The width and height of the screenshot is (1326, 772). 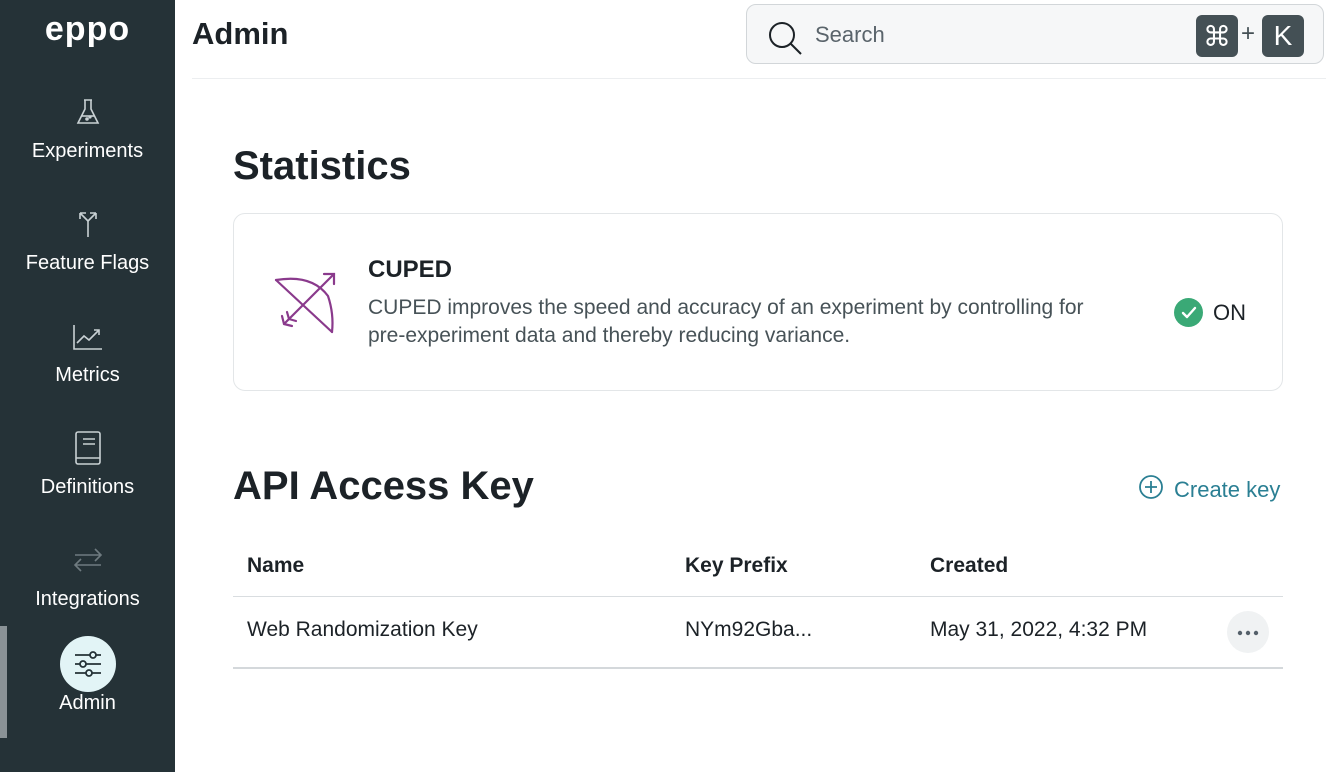 What do you see at coordinates (87, 151) in the screenshot?
I see `sidebar-item-label: Experiments` at bounding box center [87, 151].